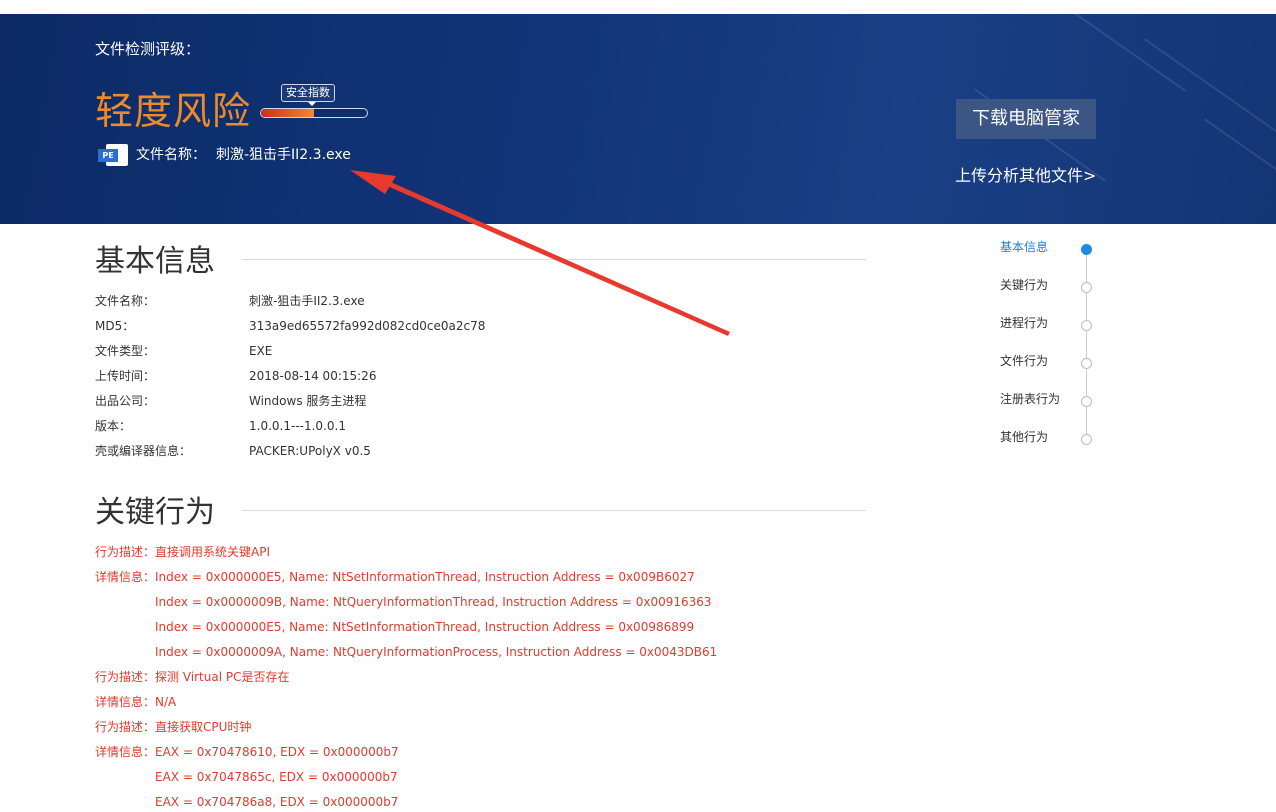 Image resolution: width=1276 pixels, height=812 pixels. What do you see at coordinates (125, 401) in the screenshot?
I see `info-key: 出品公司：` at bounding box center [125, 401].